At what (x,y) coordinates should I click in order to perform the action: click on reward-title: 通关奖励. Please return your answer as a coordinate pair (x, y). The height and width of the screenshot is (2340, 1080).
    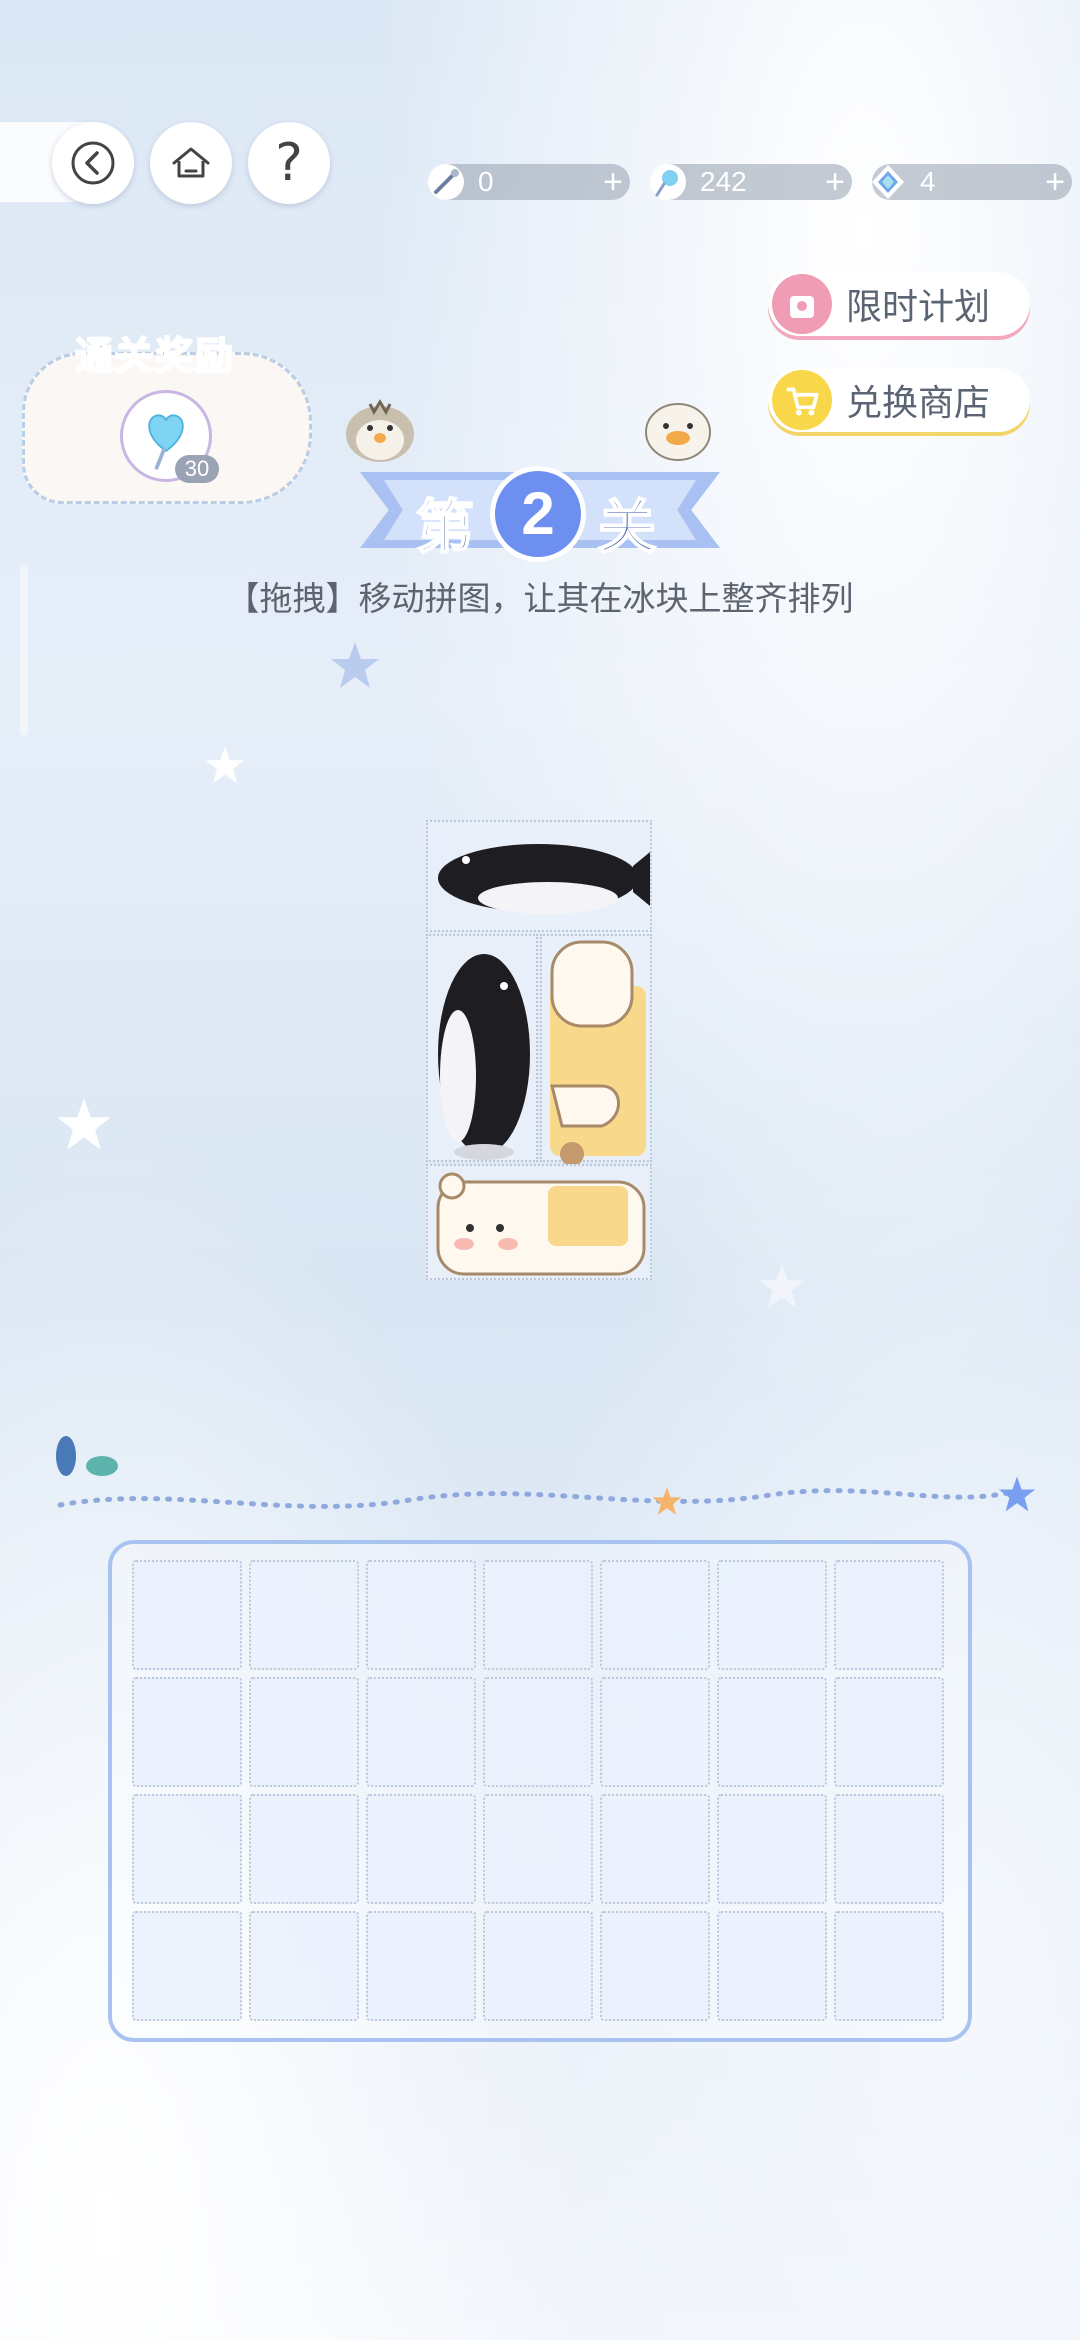
    Looking at the image, I should click on (155, 357).